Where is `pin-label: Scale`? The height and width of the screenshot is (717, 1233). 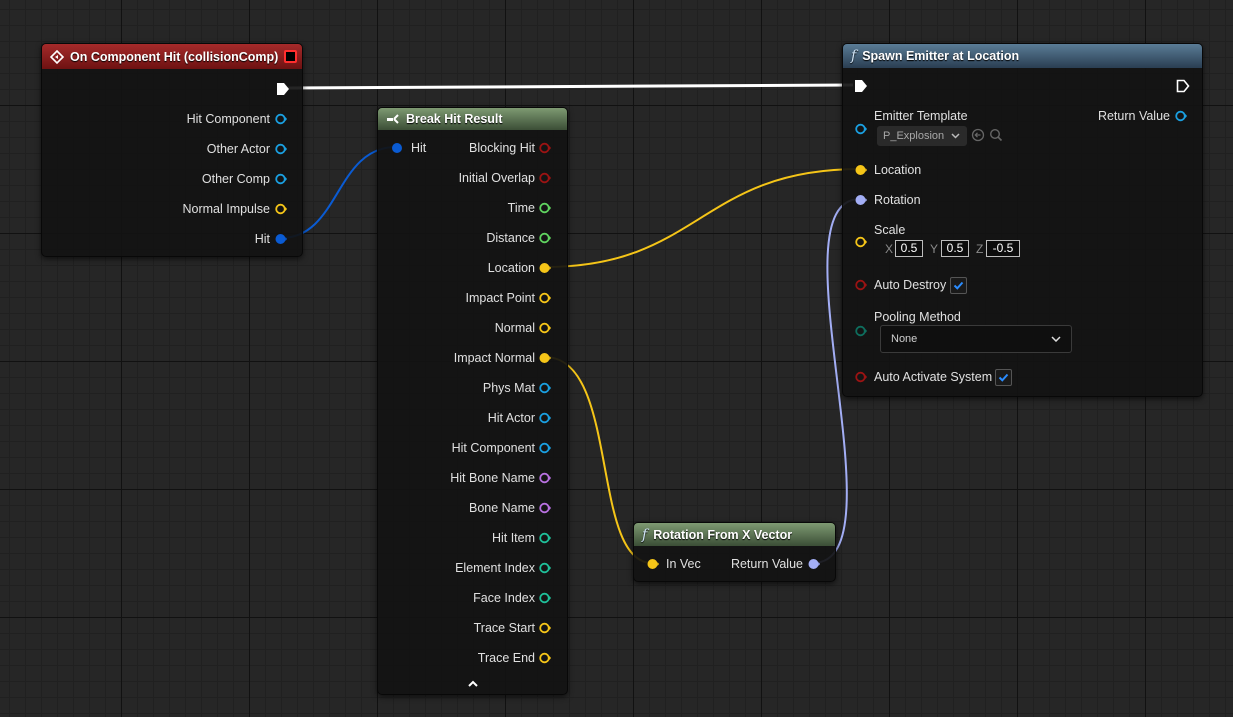 pin-label: Scale is located at coordinates (890, 230).